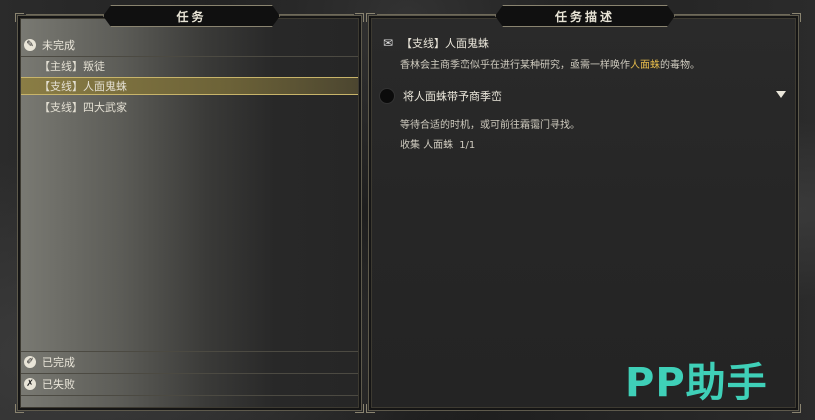  I want to click on objective-progress: 收集 人面蛛 1/1, so click(440, 143).